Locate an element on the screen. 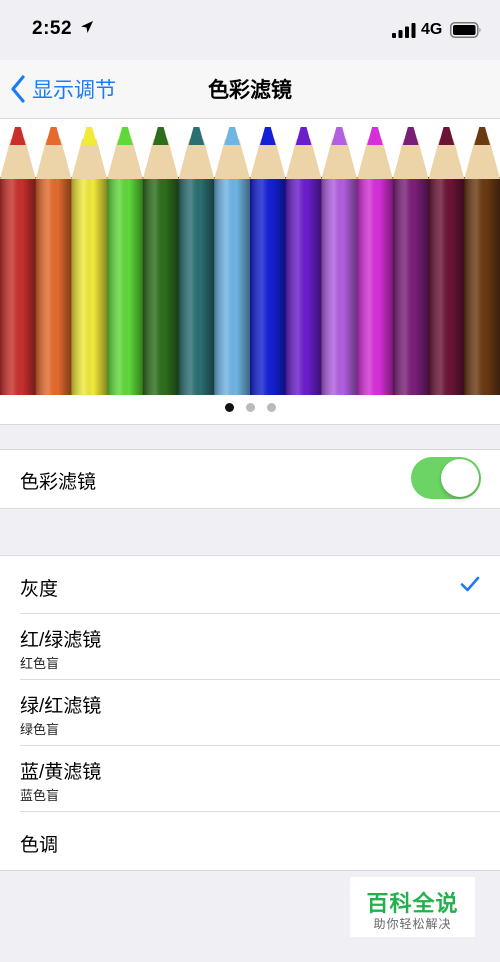 This screenshot has height=962, width=500. color-filters-toggle is located at coordinates (446, 478).